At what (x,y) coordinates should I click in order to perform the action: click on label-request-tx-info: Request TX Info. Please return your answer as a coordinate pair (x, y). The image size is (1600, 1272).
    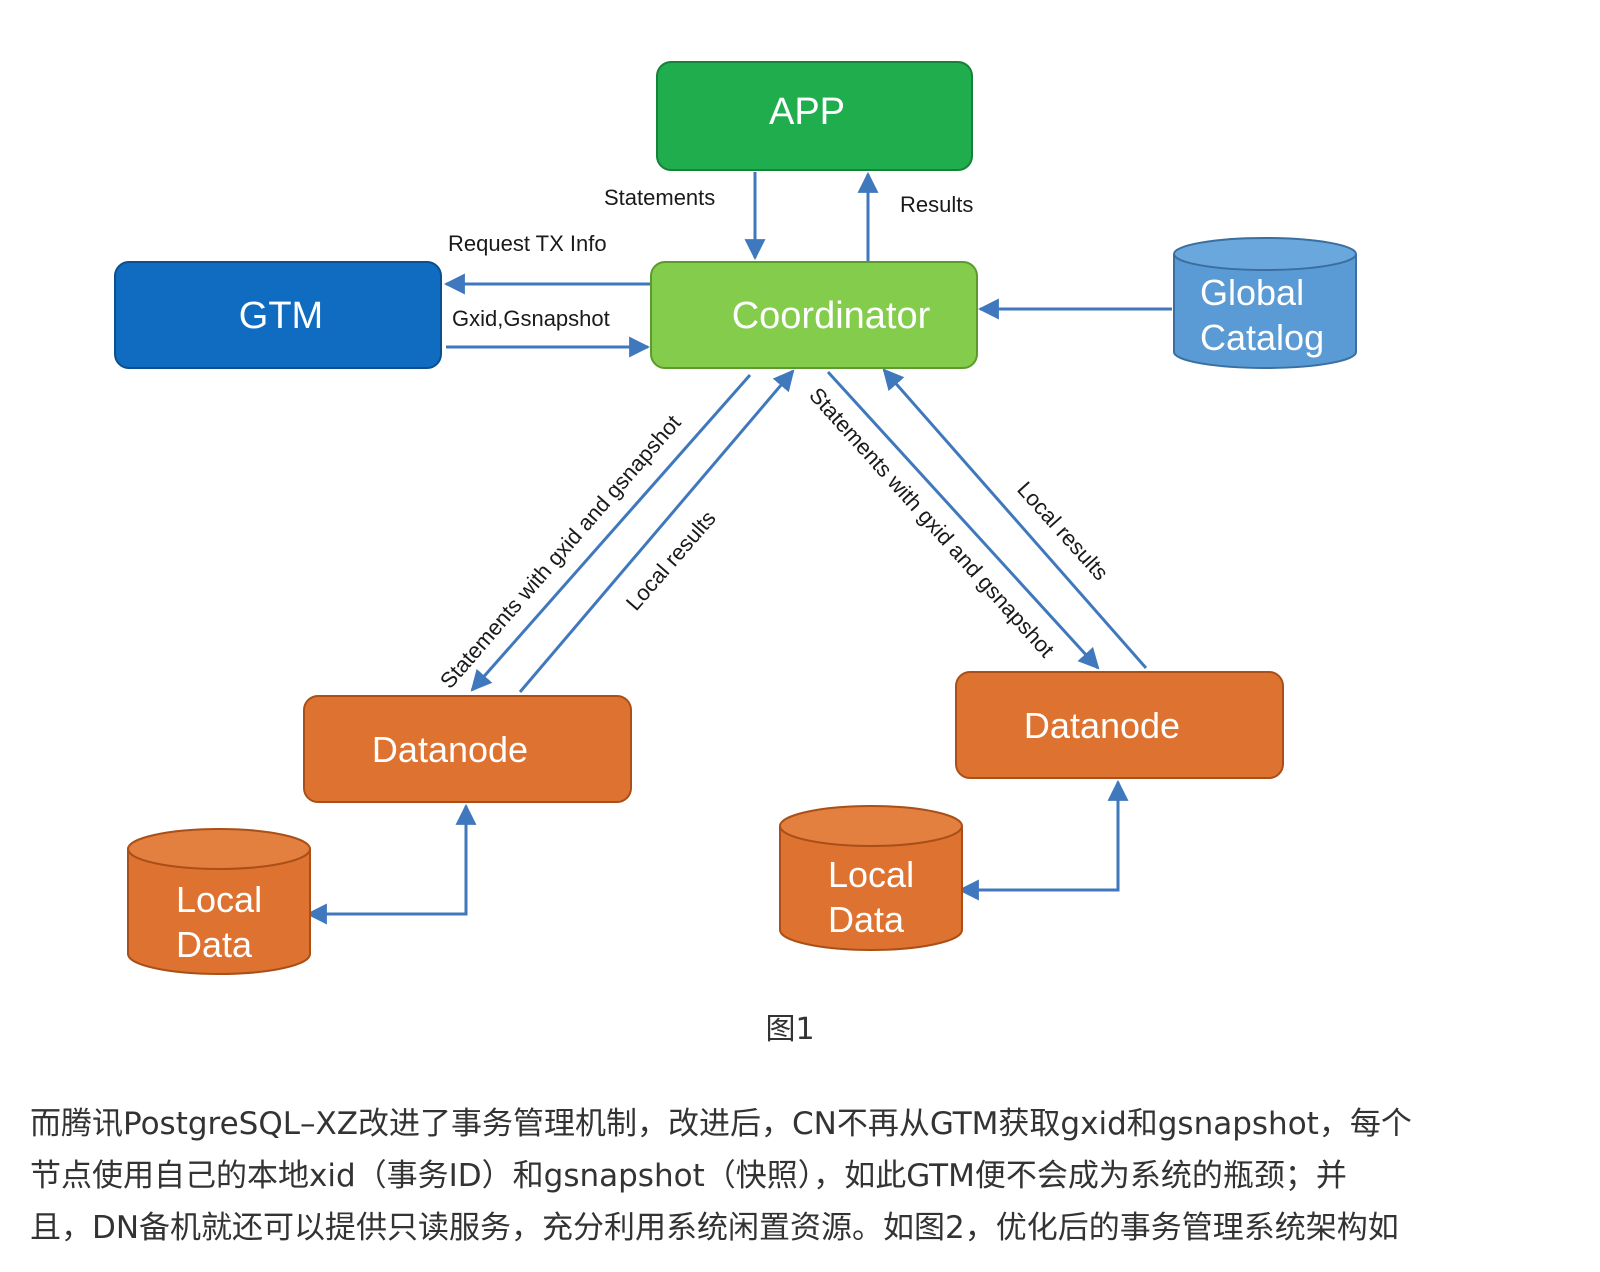
    Looking at the image, I should click on (527, 243).